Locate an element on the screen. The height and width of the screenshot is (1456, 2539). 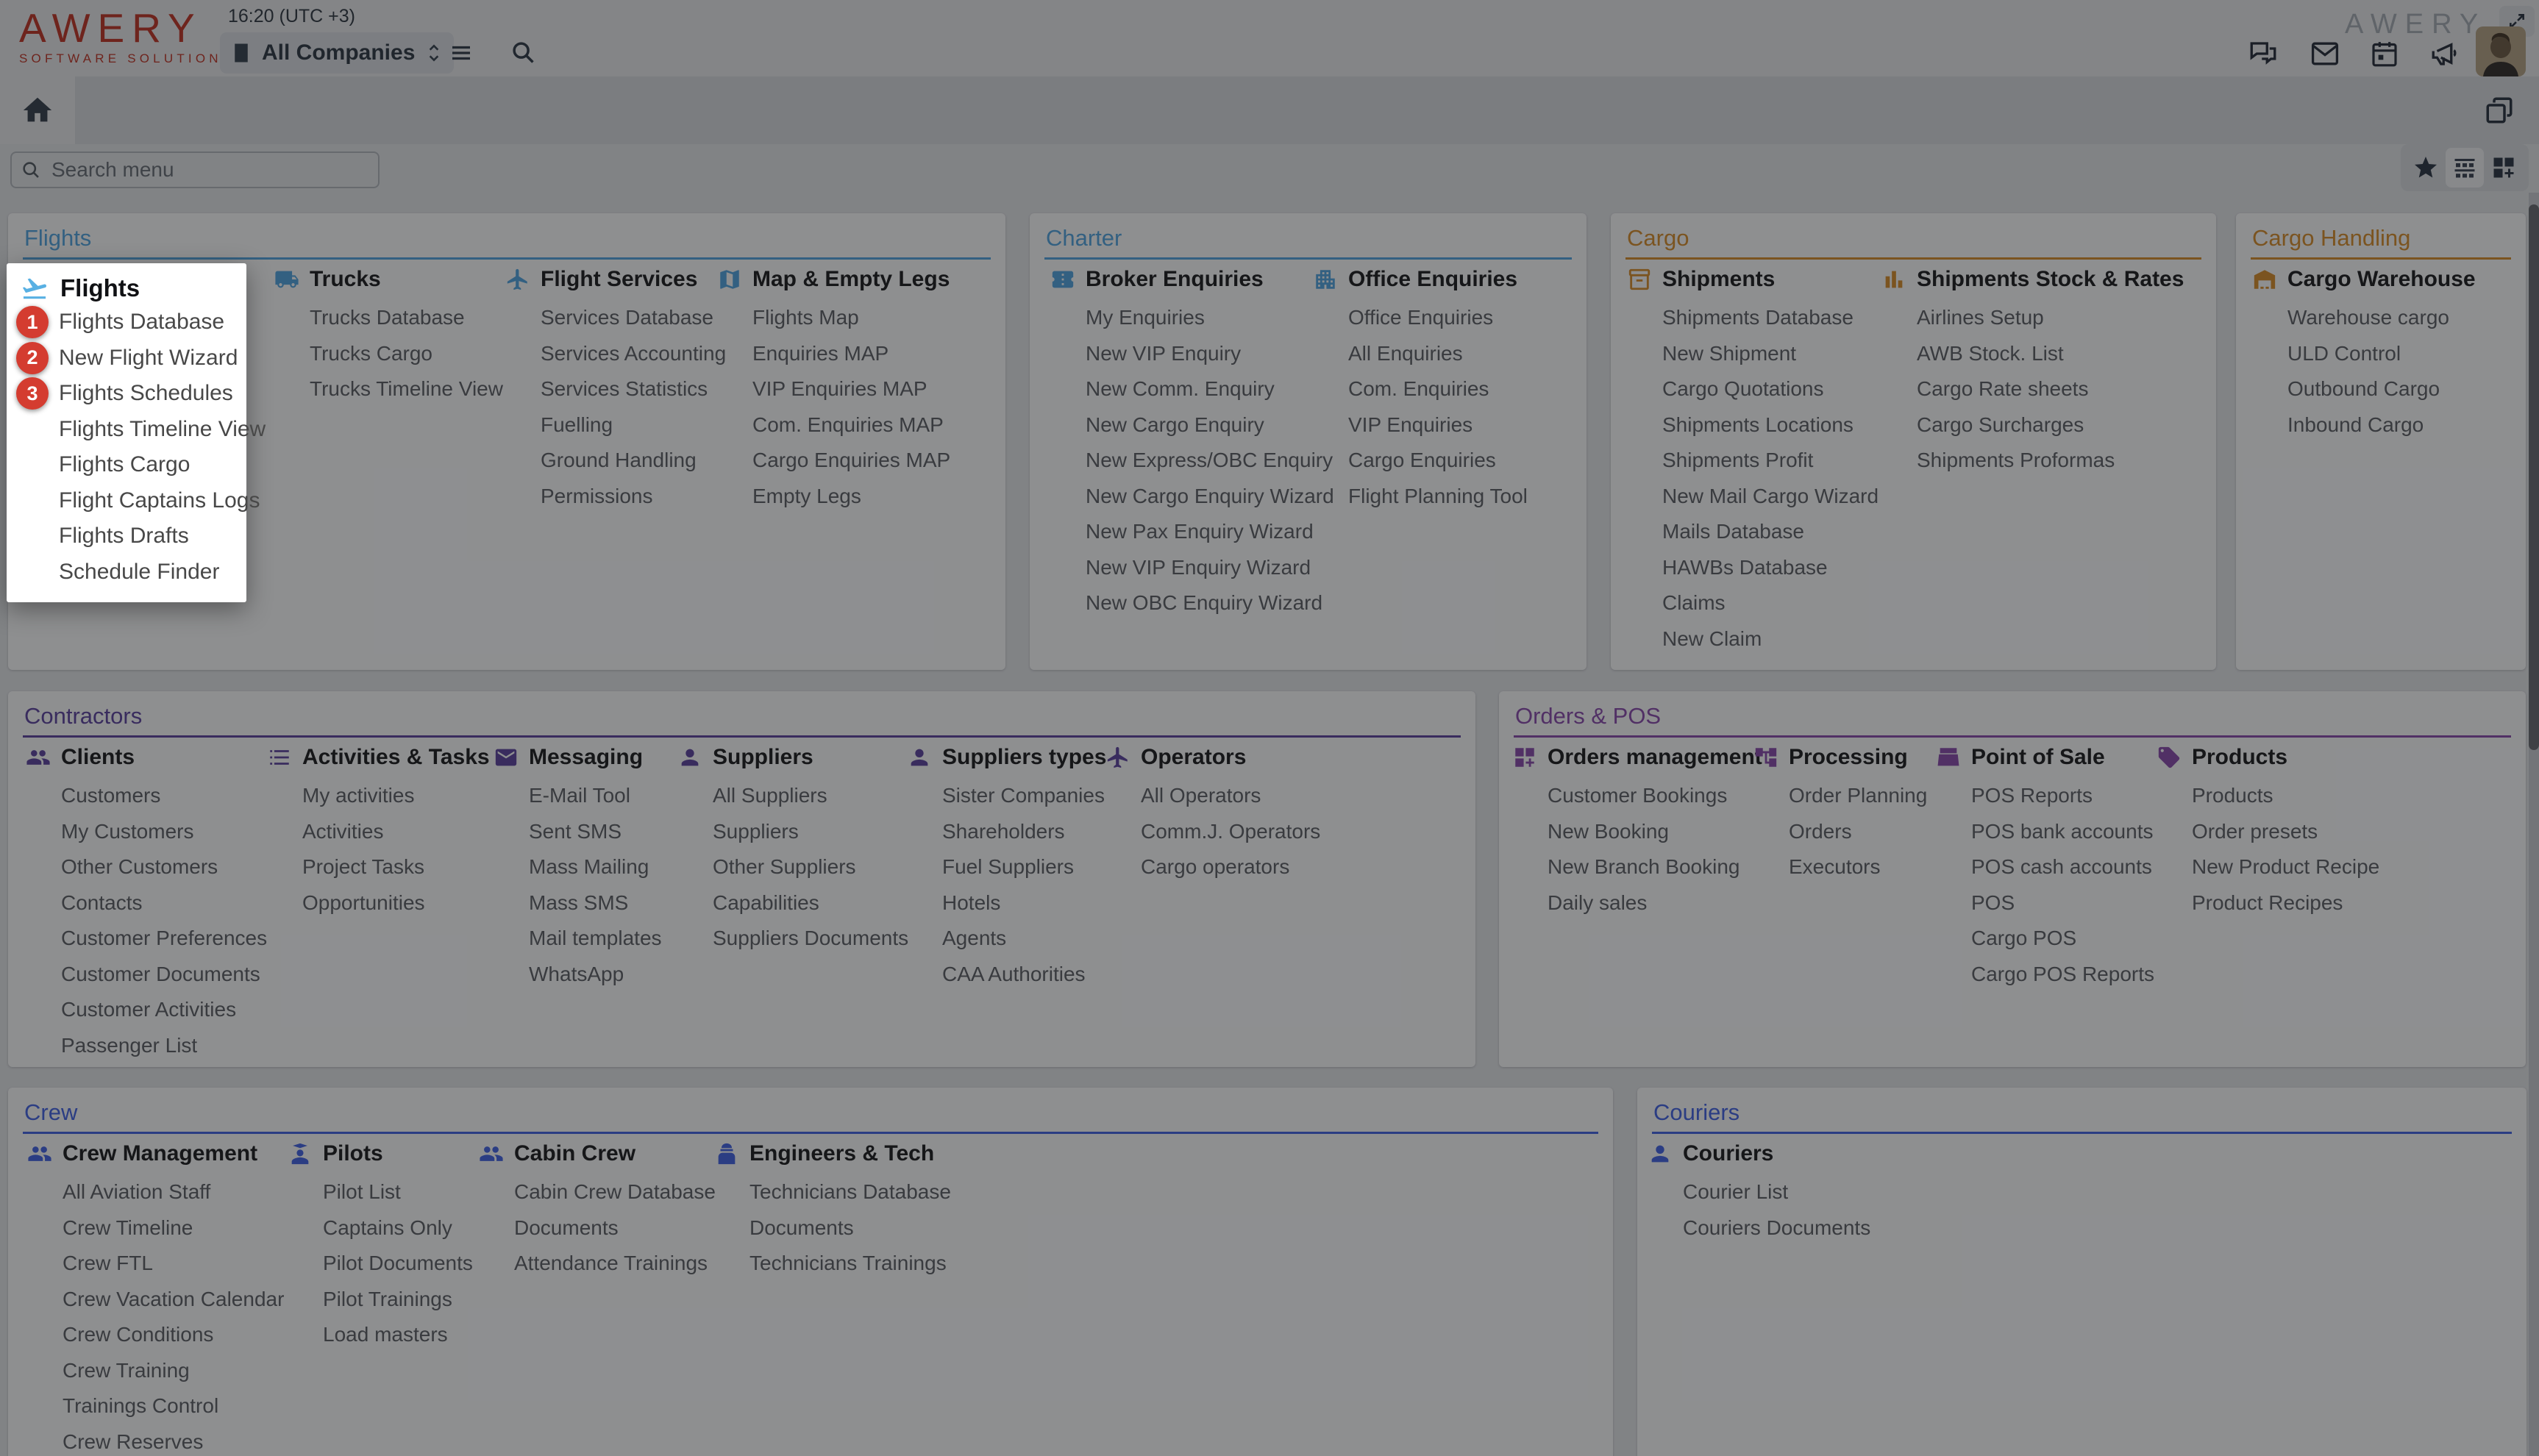
popup-item-label: Flights Drafts is located at coordinates (124, 536).